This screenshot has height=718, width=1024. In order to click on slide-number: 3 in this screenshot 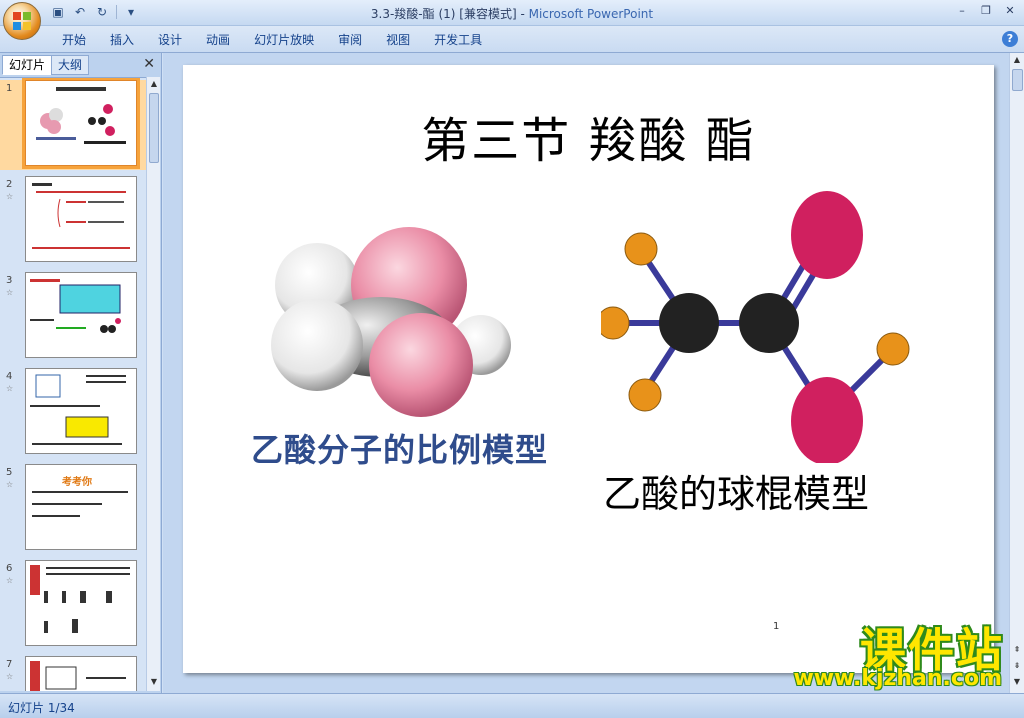, I will do `click(9, 280)`.